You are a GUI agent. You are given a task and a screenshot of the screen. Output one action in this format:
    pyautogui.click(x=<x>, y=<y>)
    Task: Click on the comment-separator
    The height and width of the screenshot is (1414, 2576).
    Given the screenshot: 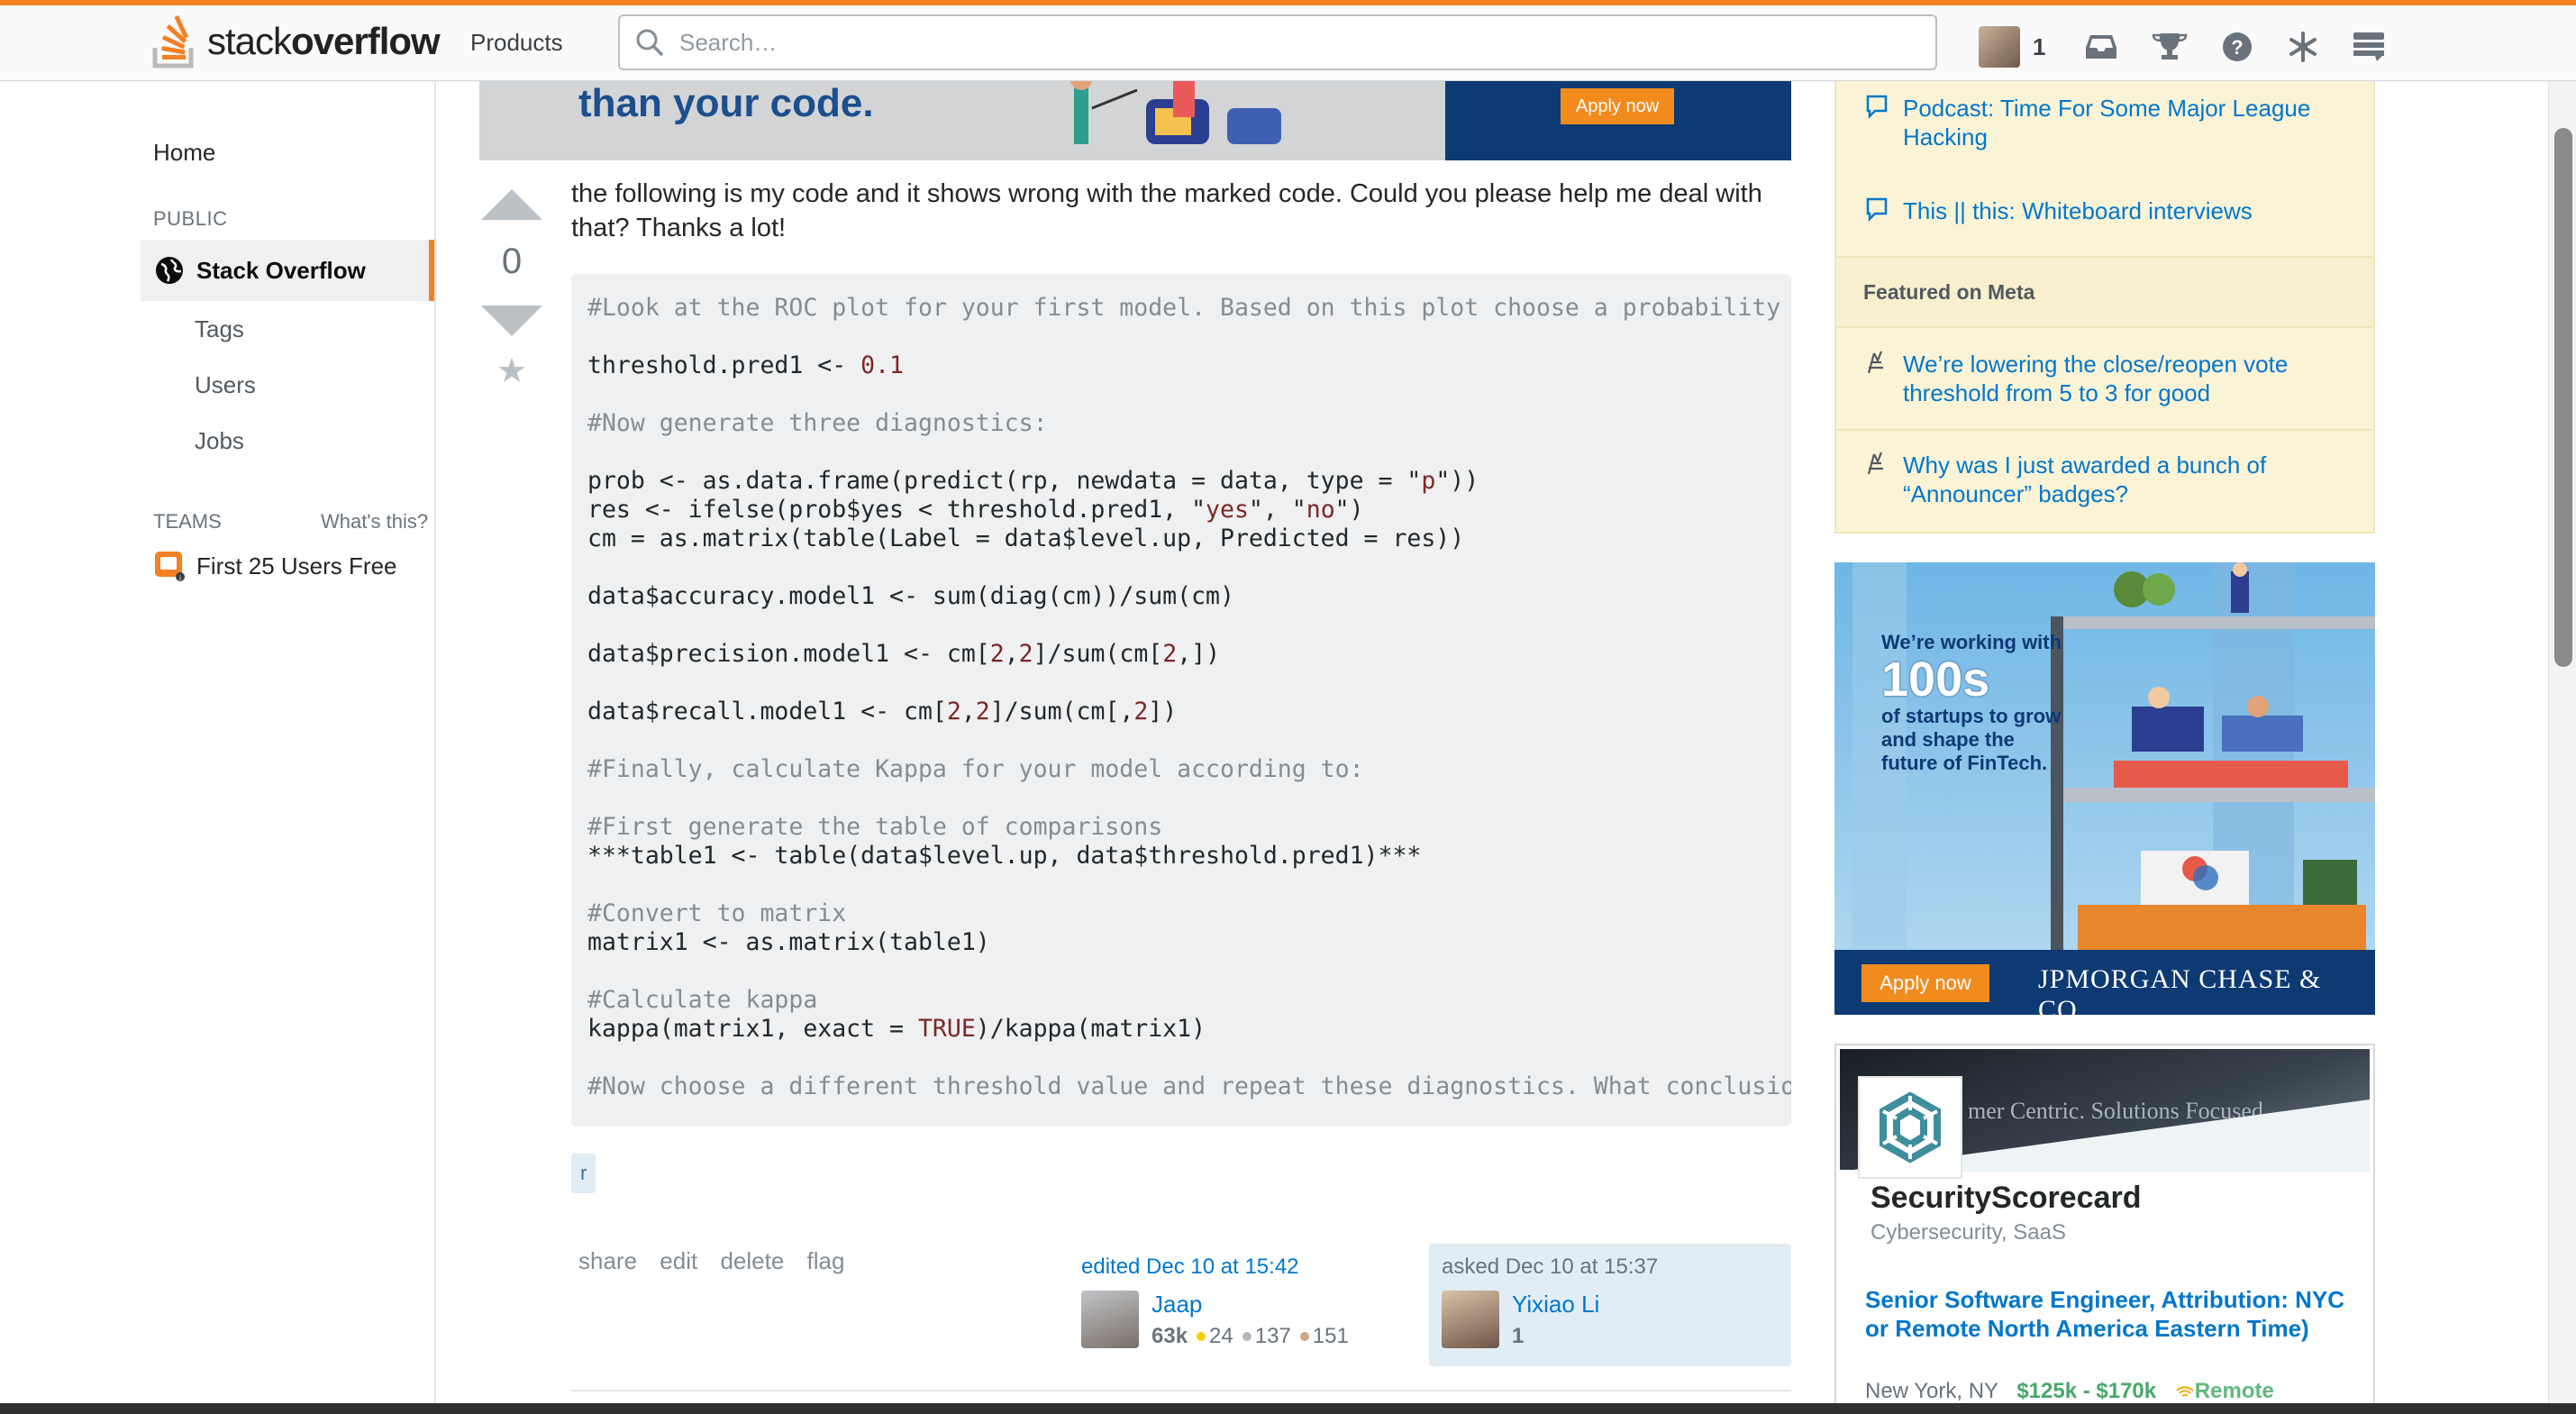 What is the action you would take?
    pyautogui.click(x=1181, y=1390)
    